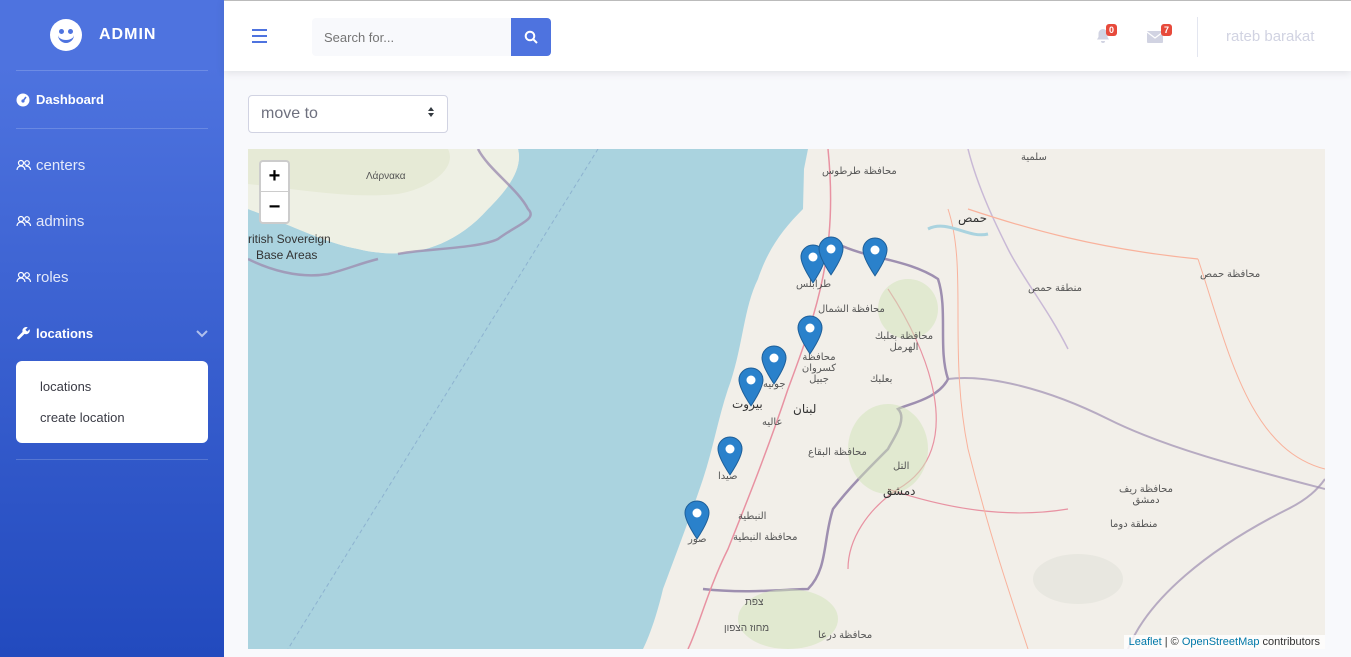 The image size is (1351, 657). What do you see at coordinates (348, 114) in the screenshot?
I see `move-to-select: move to` at bounding box center [348, 114].